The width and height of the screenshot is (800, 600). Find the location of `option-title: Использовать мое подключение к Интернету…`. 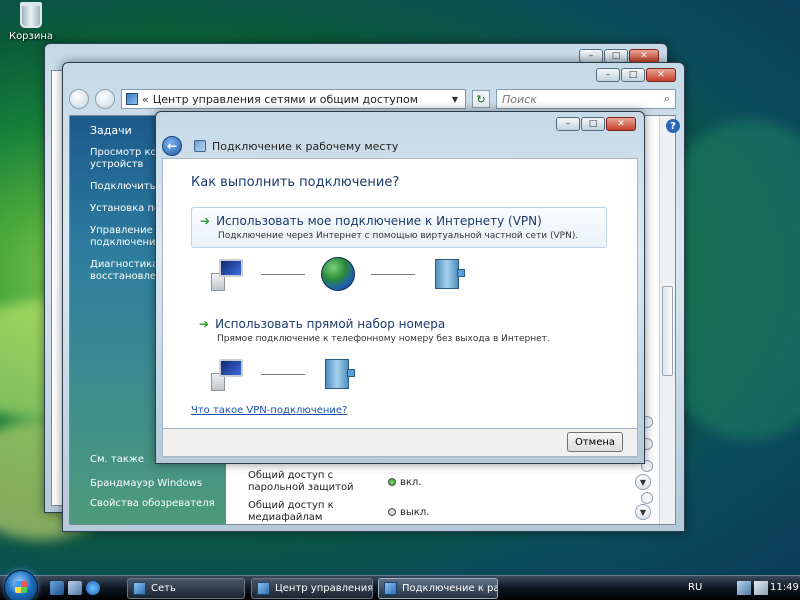

option-title: Использовать мое подключение к Интернету… is located at coordinates (379, 221).